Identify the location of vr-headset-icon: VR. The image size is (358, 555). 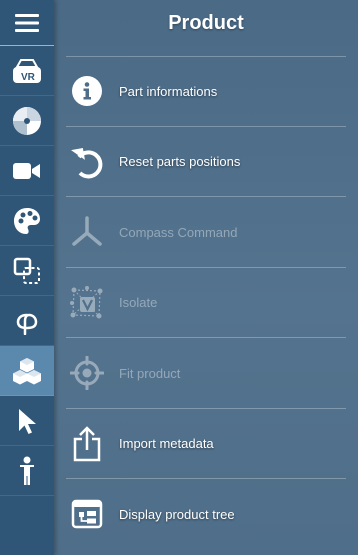
(27, 71).